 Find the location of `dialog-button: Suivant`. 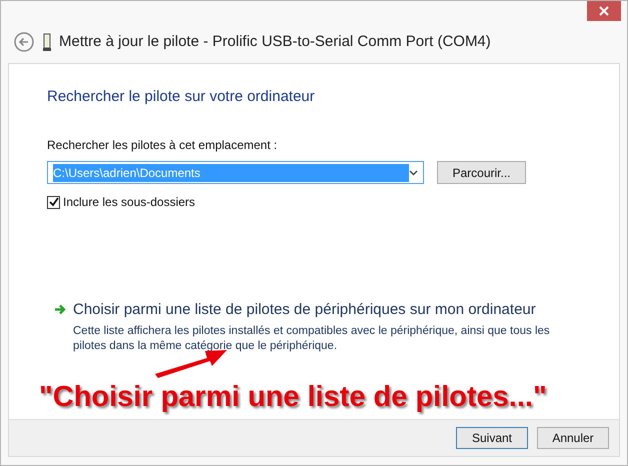

dialog-button: Suivant is located at coordinates (492, 438).